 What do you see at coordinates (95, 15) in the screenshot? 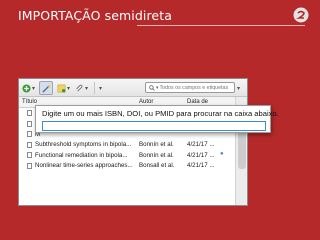
I see `slide-title: IMPORTAÇÃO semidireta` at bounding box center [95, 15].